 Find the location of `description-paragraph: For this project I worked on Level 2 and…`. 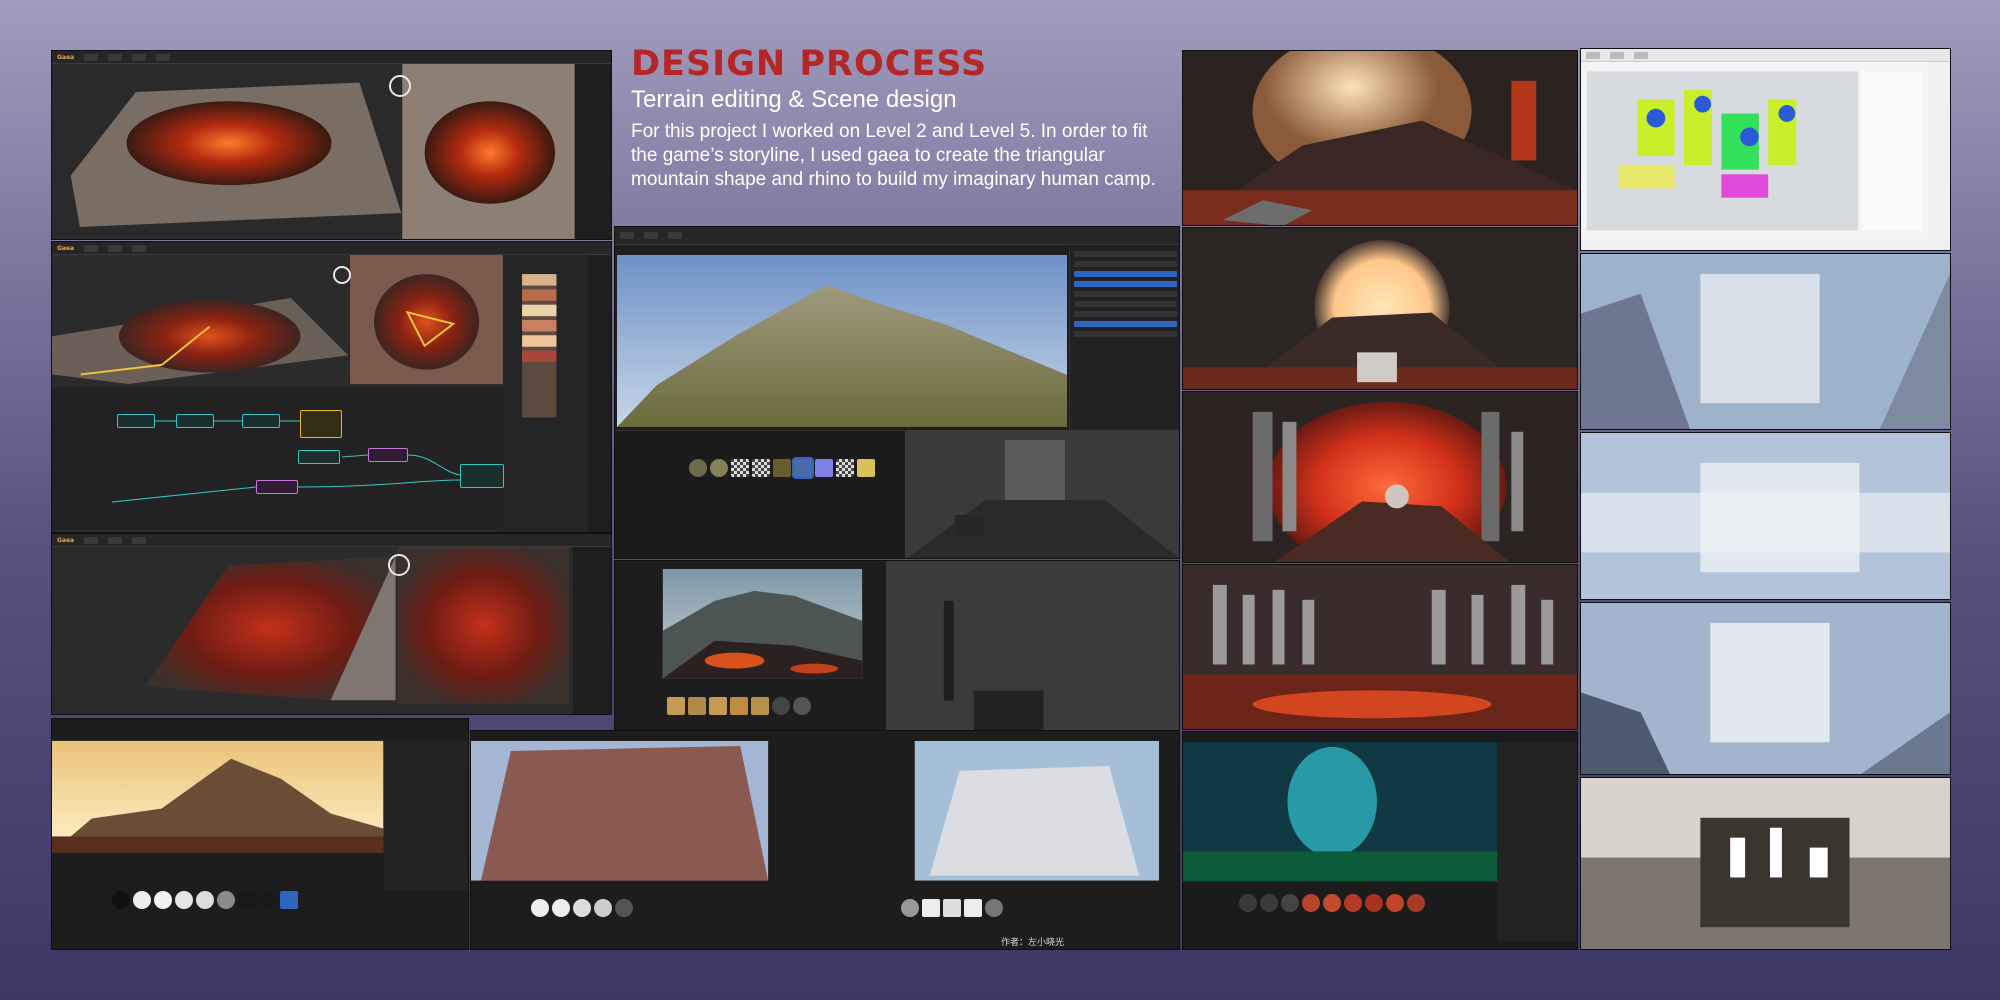

description-paragraph: For this project I worked on Level 2 and… is located at coordinates (893, 155).